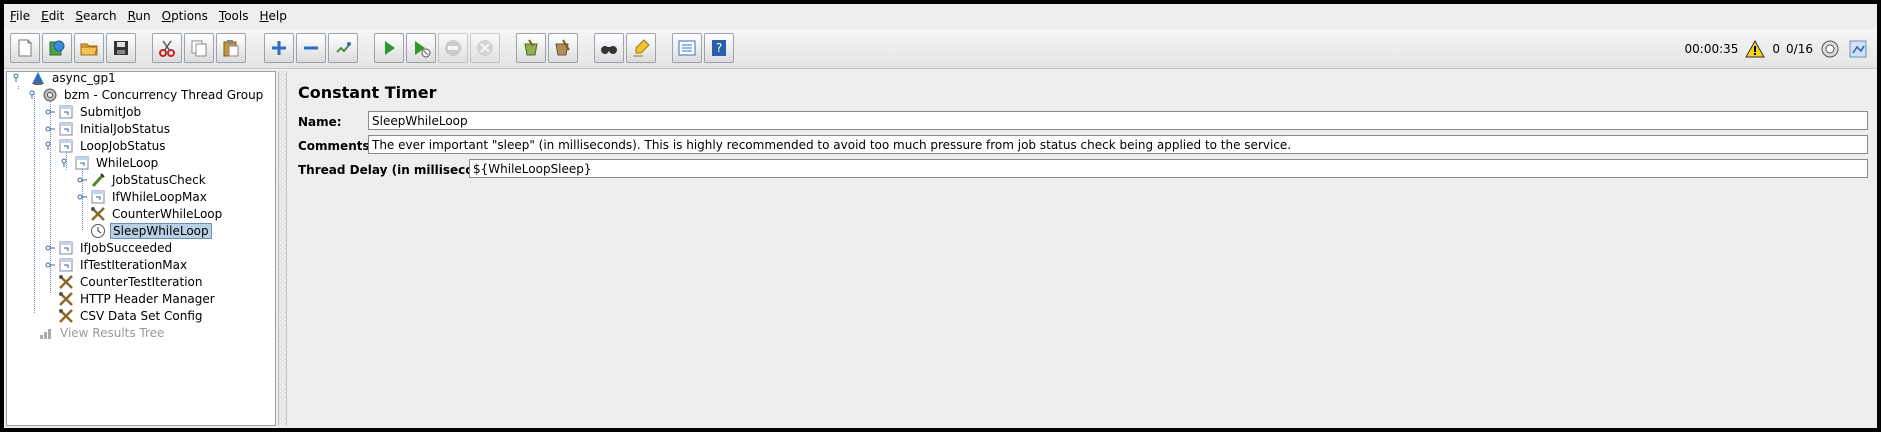  I want to click on start-icon, so click(390, 48).